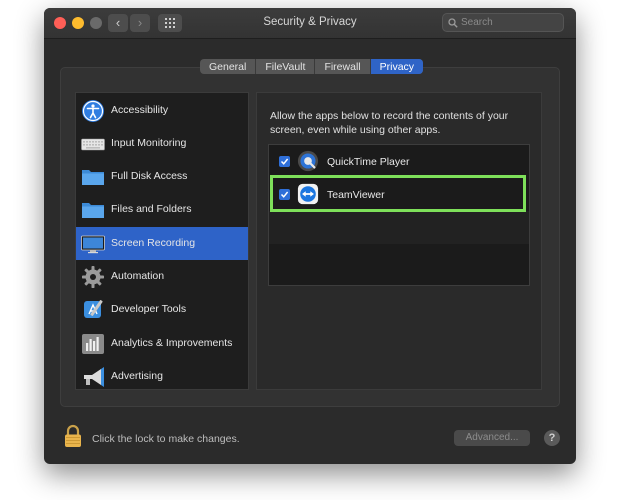 This screenshot has height=500, width=620. Describe the element at coordinates (93, 277) in the screenshot. I see `gear-icon` at that location.